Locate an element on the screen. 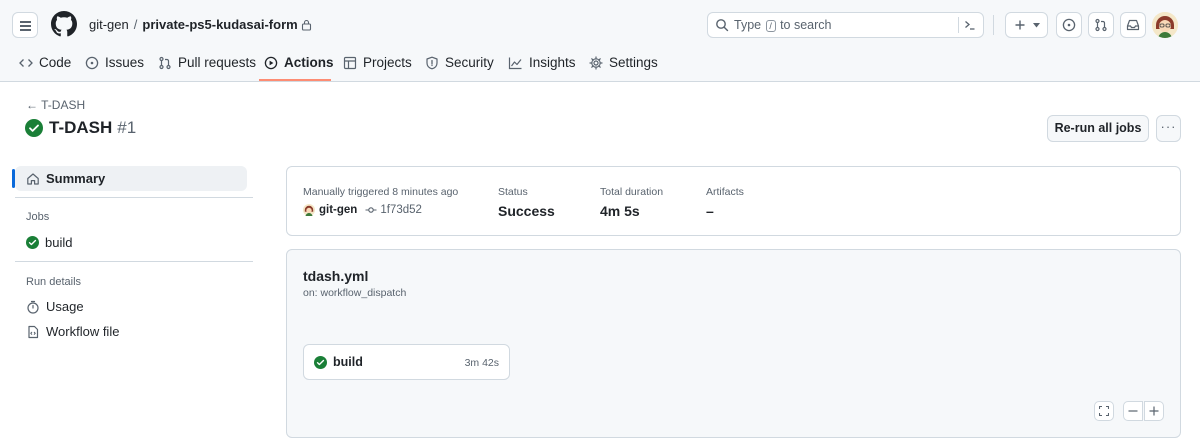  search-placeholder-after: to search is located at coordinates (806, 25).